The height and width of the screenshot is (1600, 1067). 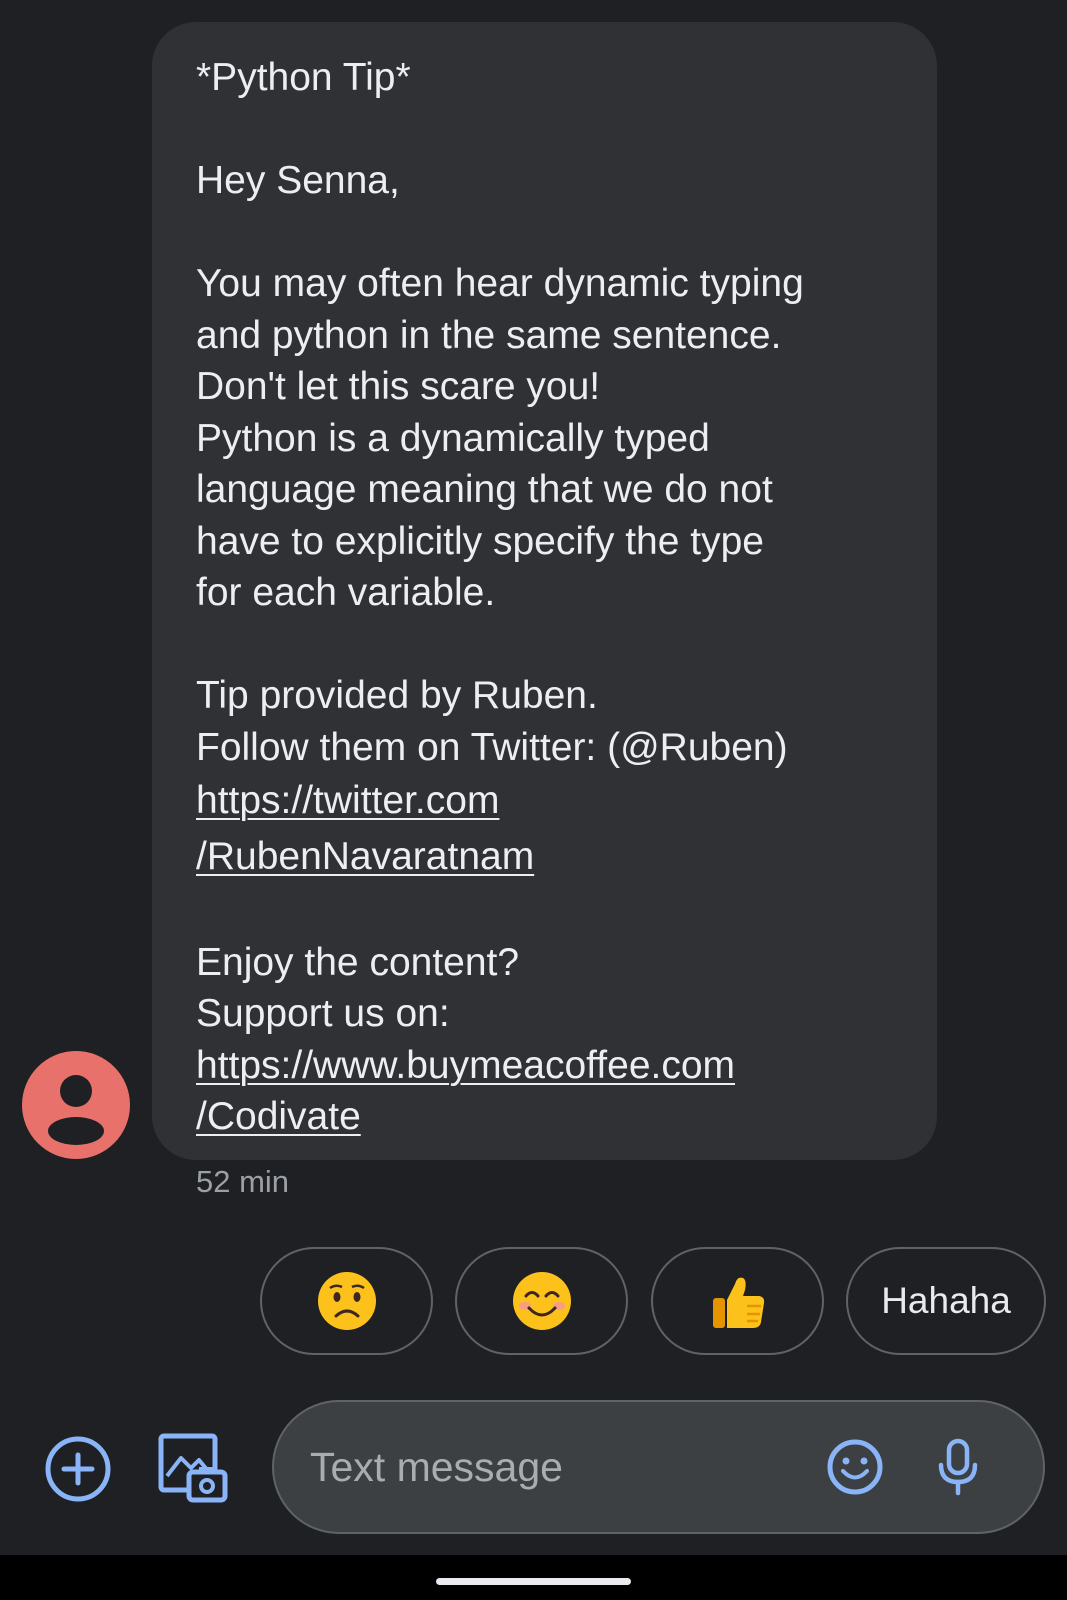 I want to click on message-line: Enjoy the content?, so click(x=358, y=962).